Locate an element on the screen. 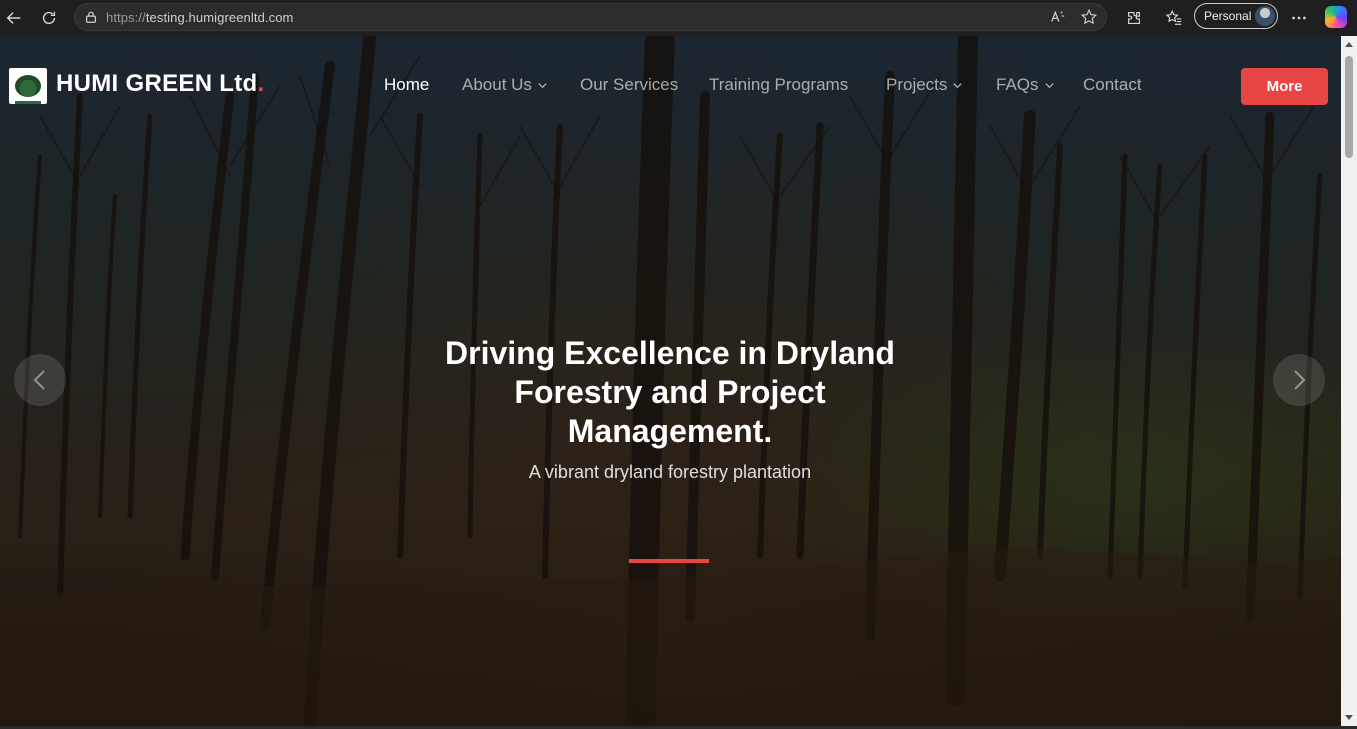  avatar is located at coordinates (1265, 16).